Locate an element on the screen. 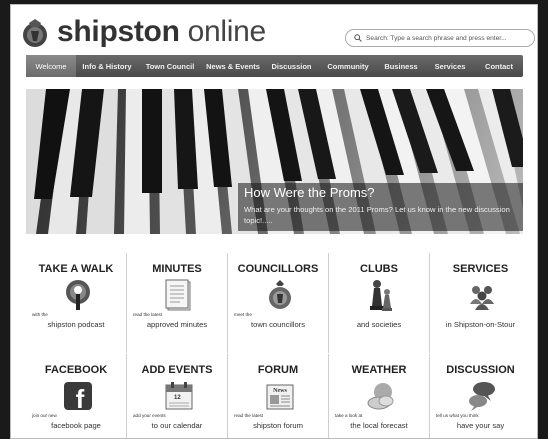  site-logo-icon is located at coordinates (35, 33).